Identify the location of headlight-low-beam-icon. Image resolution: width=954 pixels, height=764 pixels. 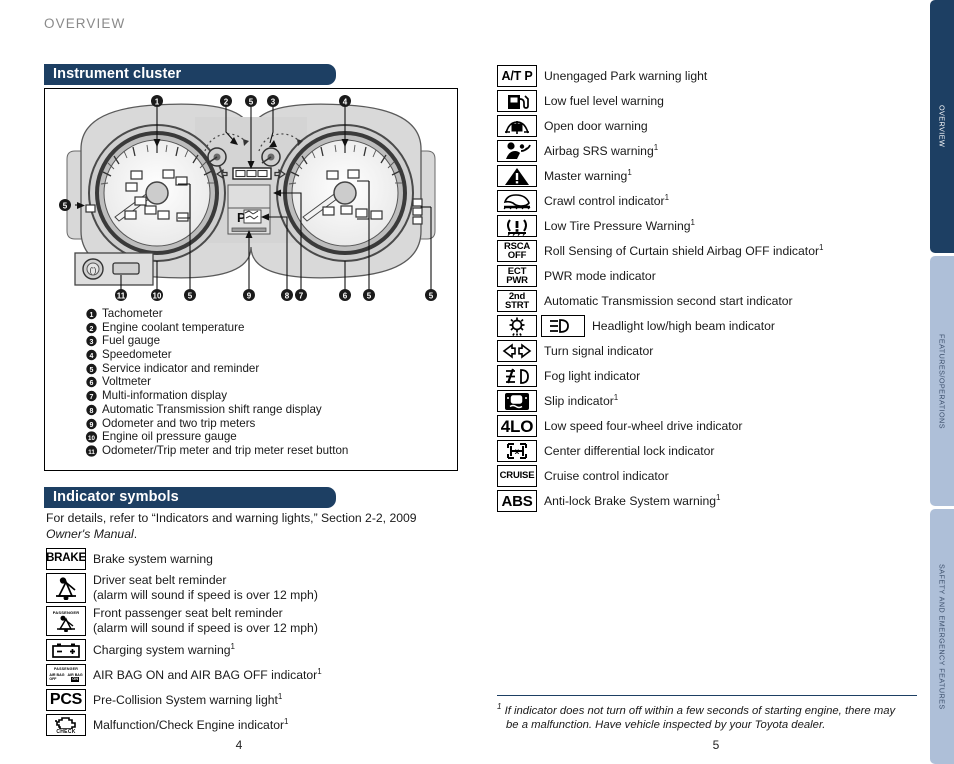
(517, 326).